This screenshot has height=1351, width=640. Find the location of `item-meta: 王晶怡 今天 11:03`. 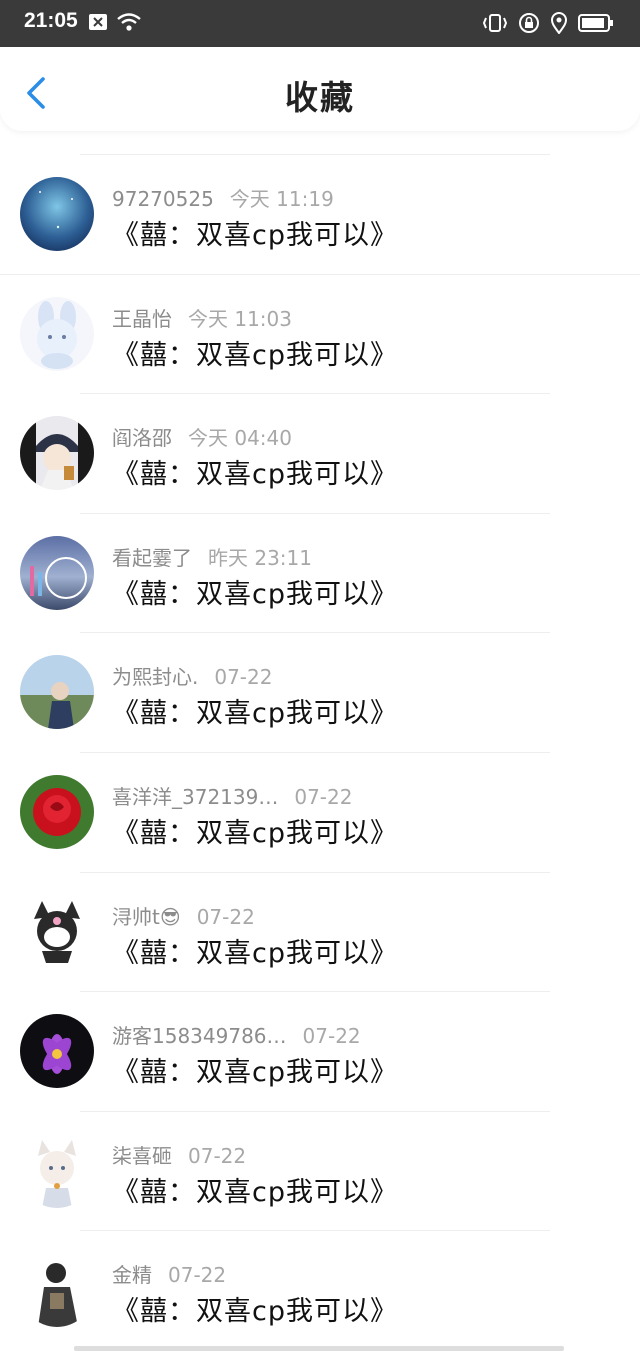

item-meta: 王晶怡 今天 11:03 is located at coordinates (202, 317).